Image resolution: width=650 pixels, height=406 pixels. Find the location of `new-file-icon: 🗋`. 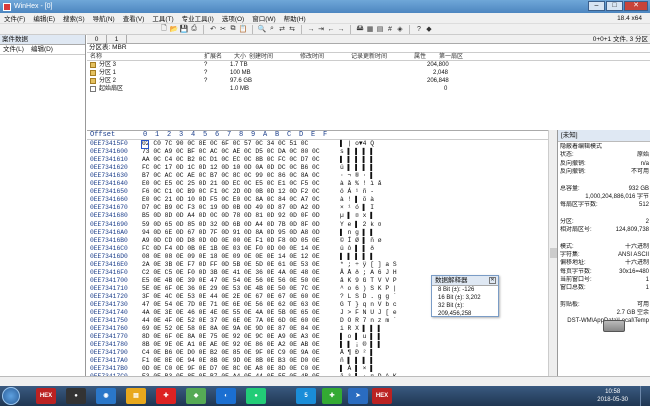

new-file-icon: 🗋 is located at coordinates (164, 29).